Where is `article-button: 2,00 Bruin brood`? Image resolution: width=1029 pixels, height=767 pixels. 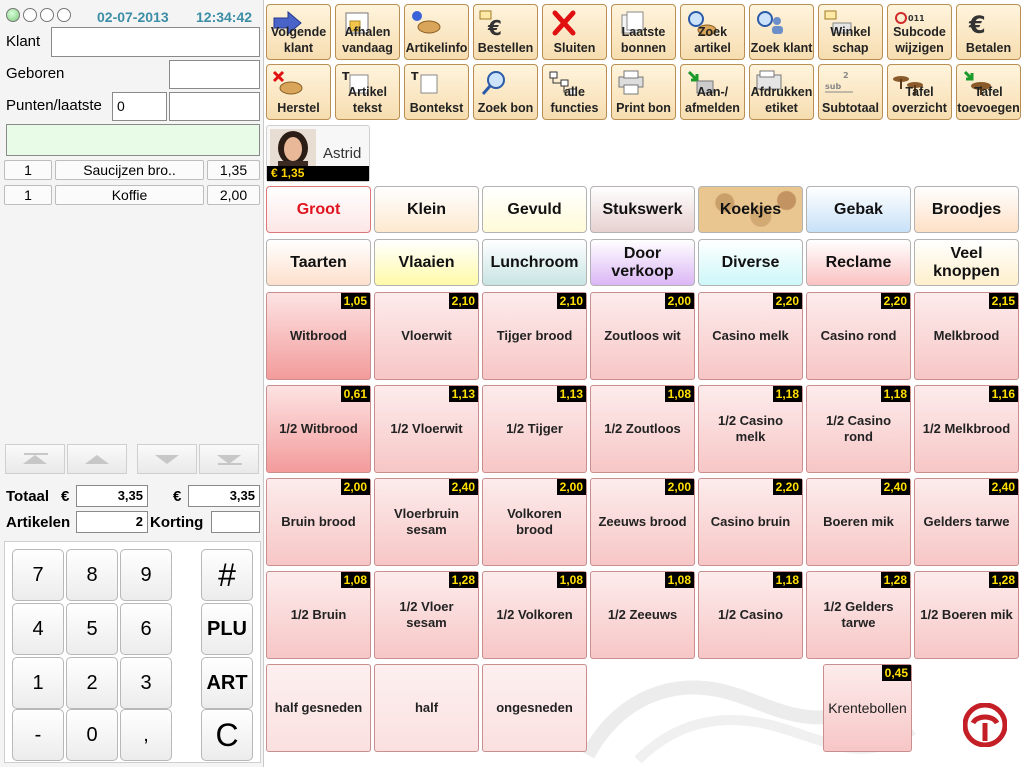 article-button: 2,00 Bruin brood is located at coordinates (318, 522).